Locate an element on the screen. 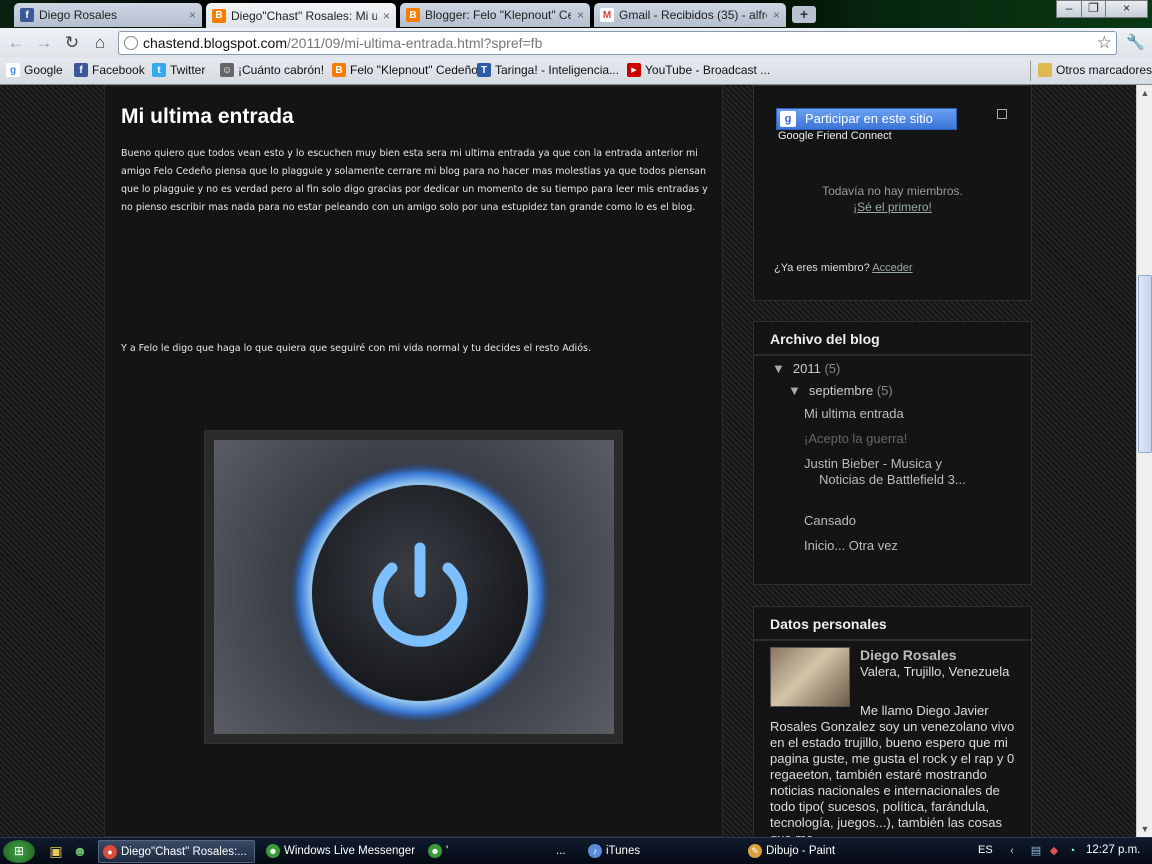 The image size is (1152, 864). bookmark-facebook: f Facebook is located at coordinates (109, 70).